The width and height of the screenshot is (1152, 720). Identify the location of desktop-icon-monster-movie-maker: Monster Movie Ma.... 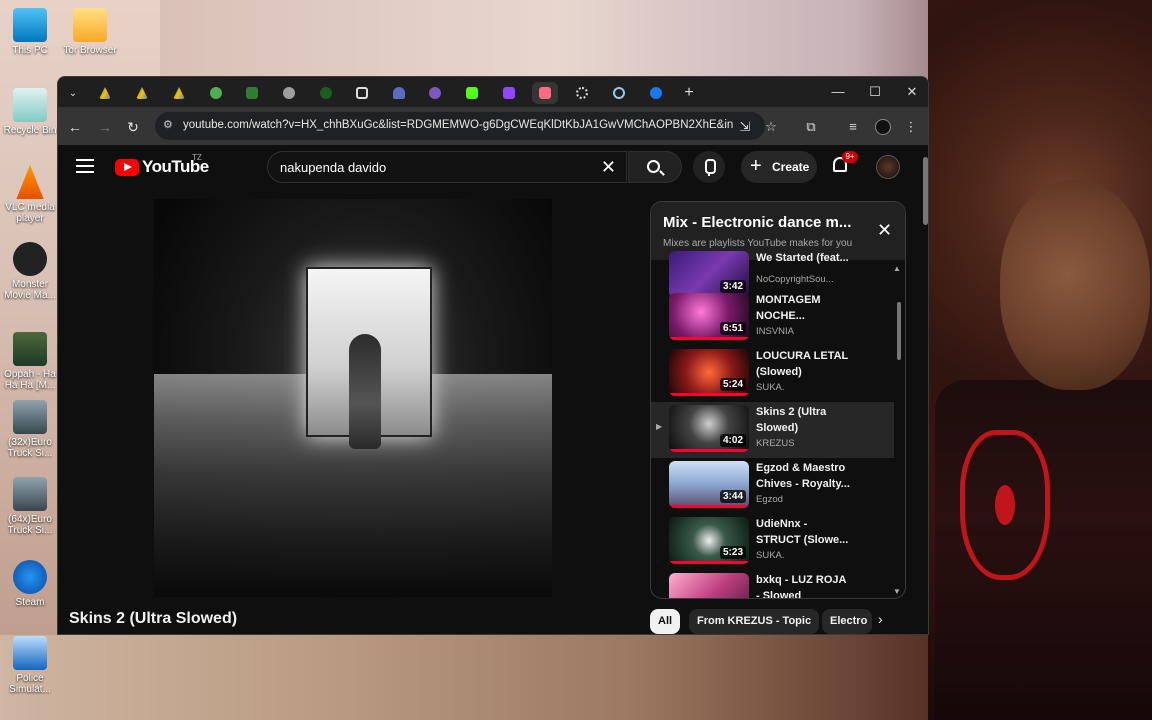
(30, 271).